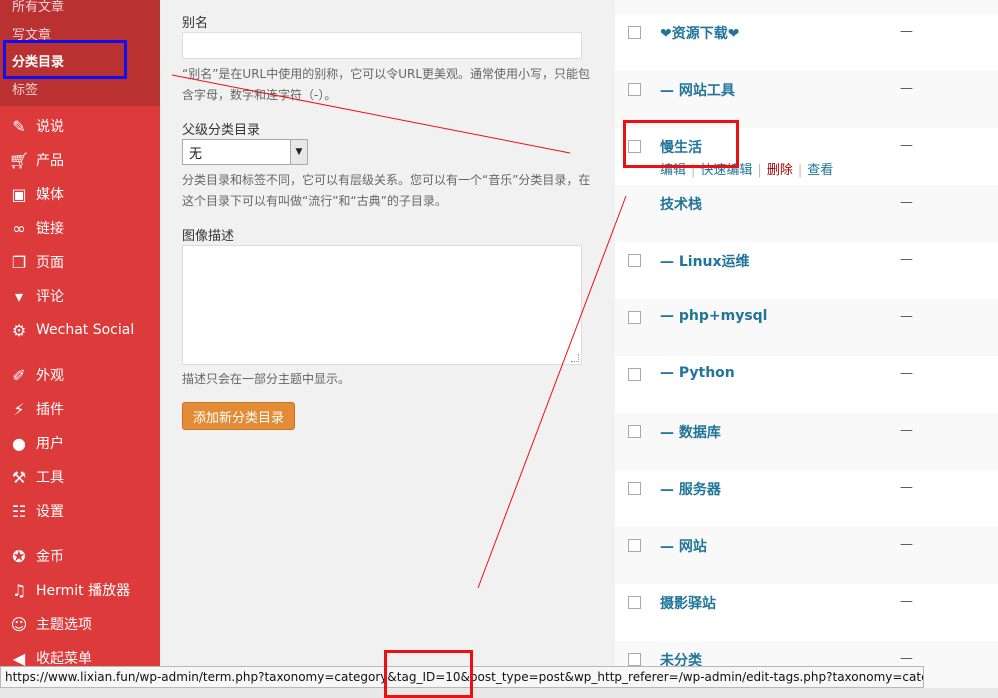 Image resolution: width=998 pixels, height=698 pixels. What do you see at coordinates (19, 296) in the screenshot?
I see `comment-icon: ▾` at bounding box center [19, 296].